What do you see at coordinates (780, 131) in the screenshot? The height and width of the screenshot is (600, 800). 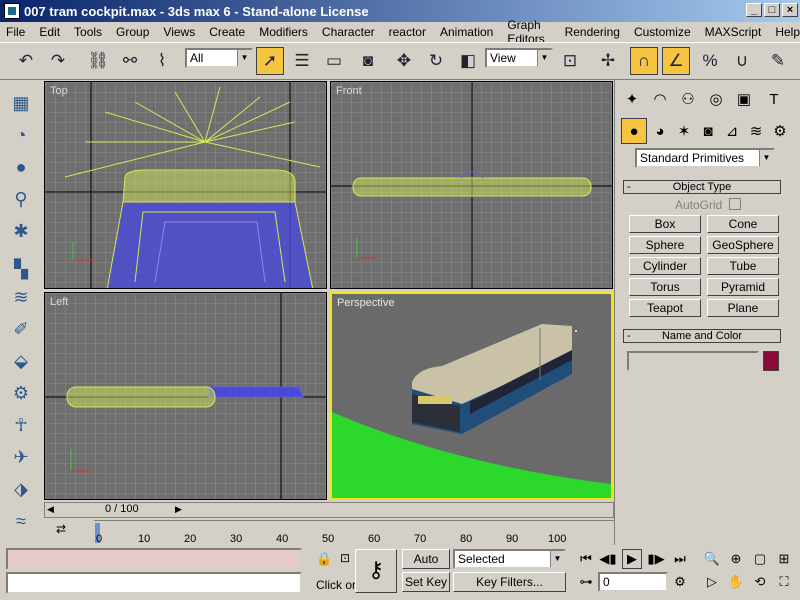 I see `systems-icon: ⚙` at bounding box center [780, 131].